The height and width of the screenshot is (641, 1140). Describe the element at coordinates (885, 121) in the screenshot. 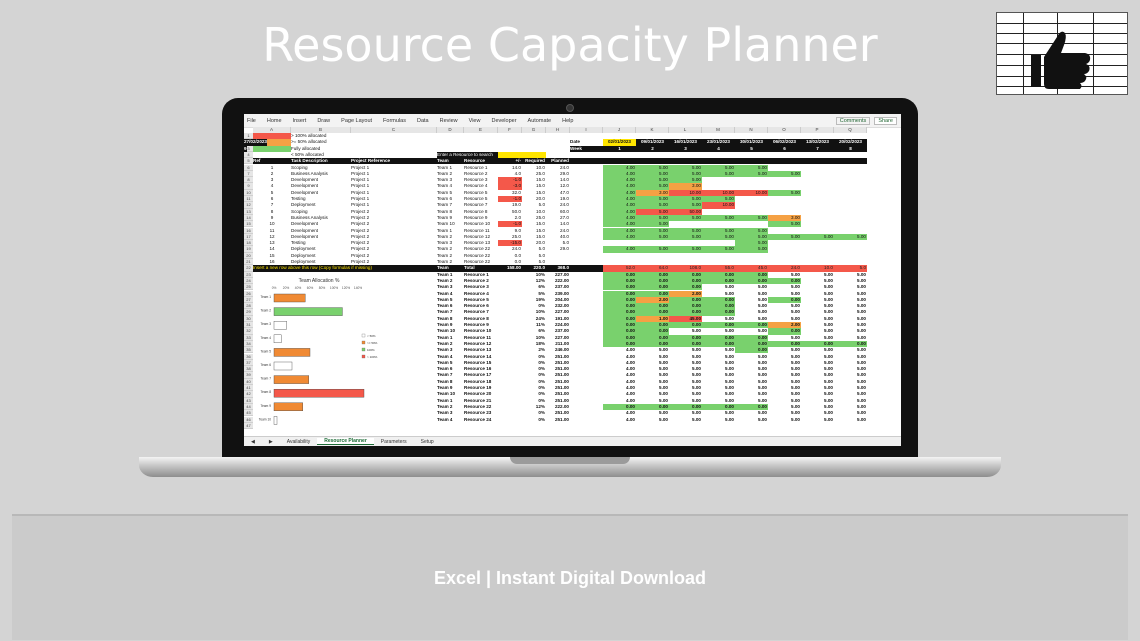

I see `share-button: Share` at that location.